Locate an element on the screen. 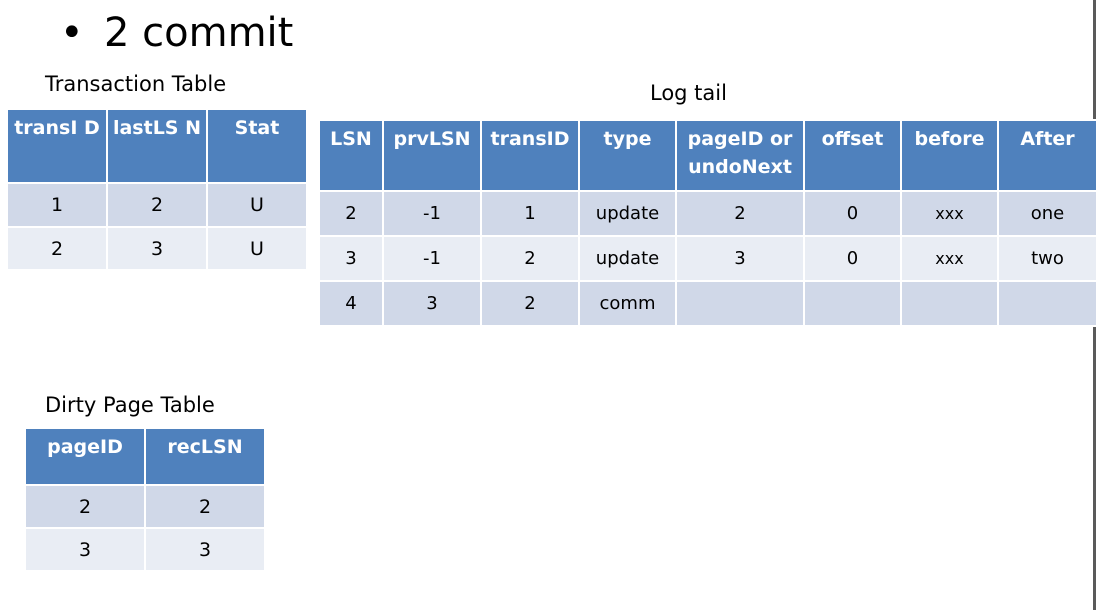 The width and height of the screenshot is (1096, 610). header-cell: After is located at coordinates (1046, 155).